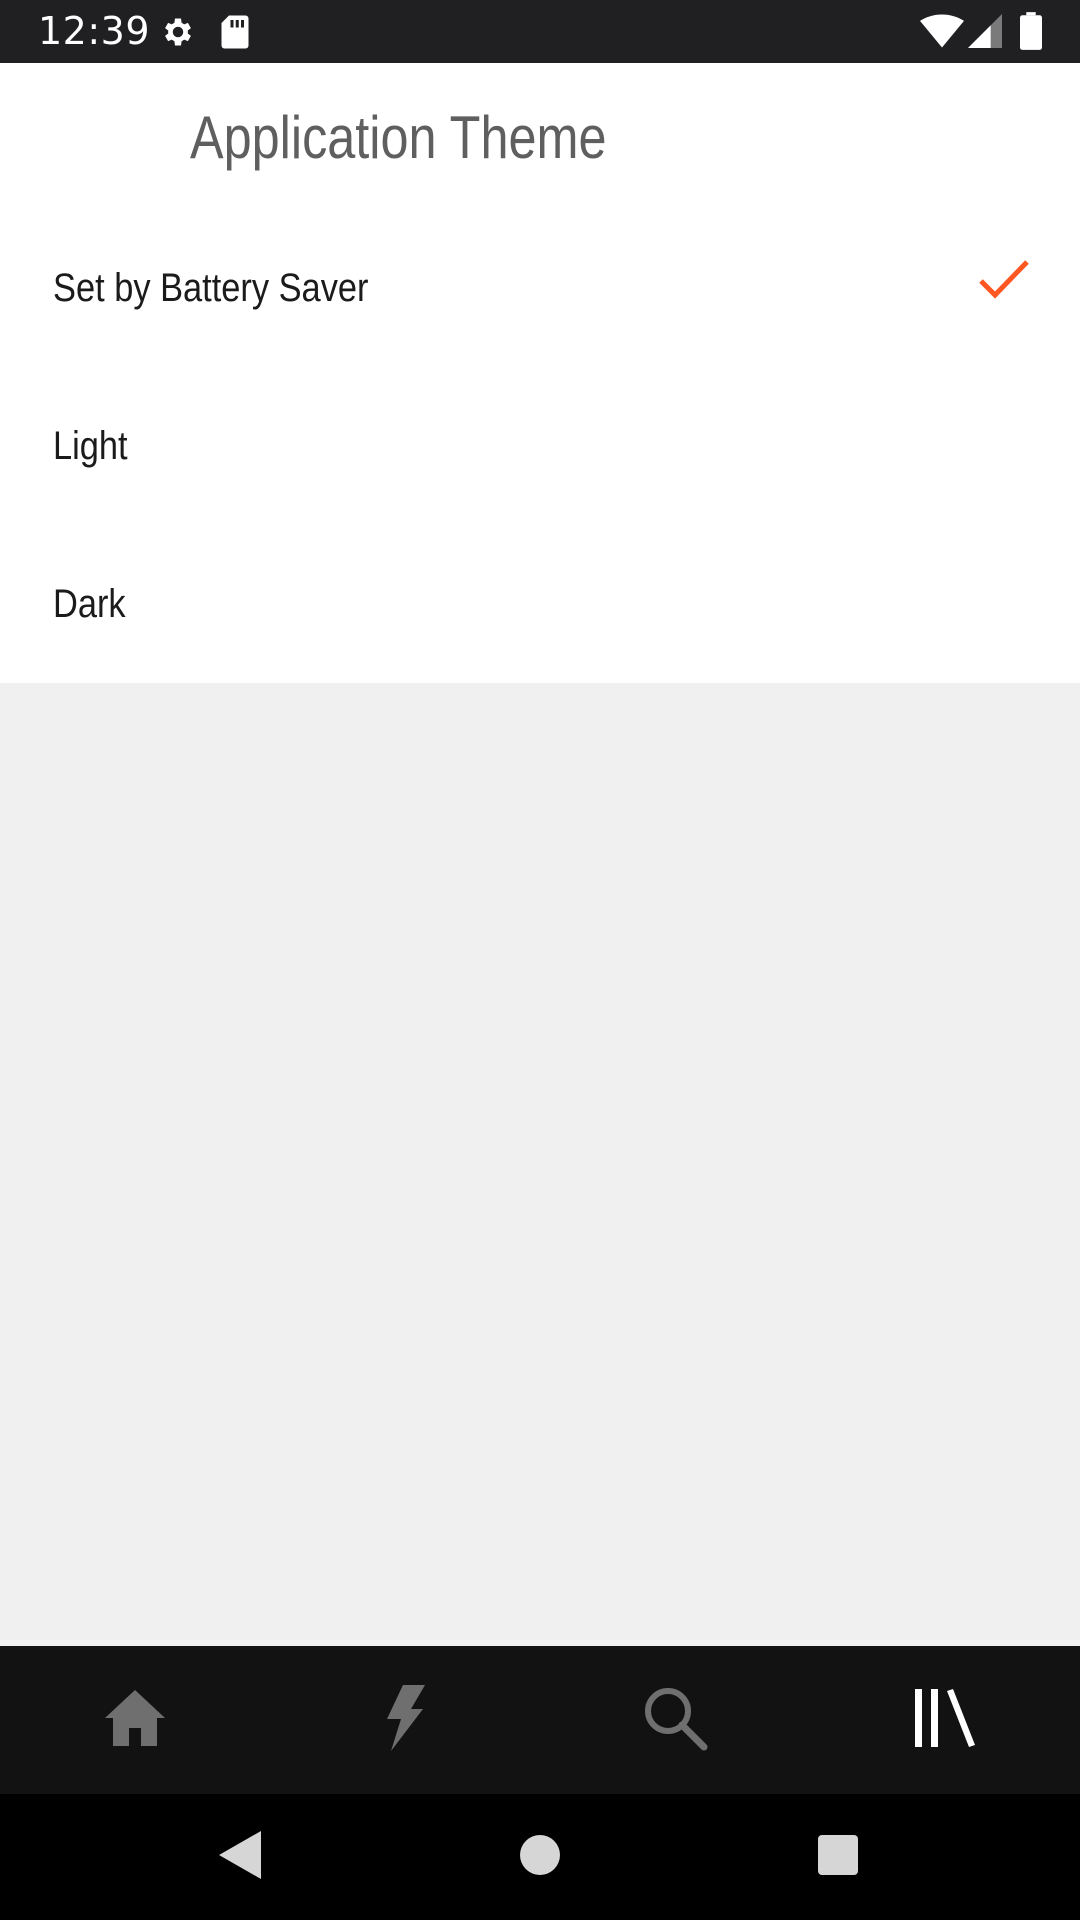 This screenshot has width=1080, height=1920. What do you see at coordinates (90, 446) in the screenshot?
I see `option-label: Light` at bounding box center [90, 446].